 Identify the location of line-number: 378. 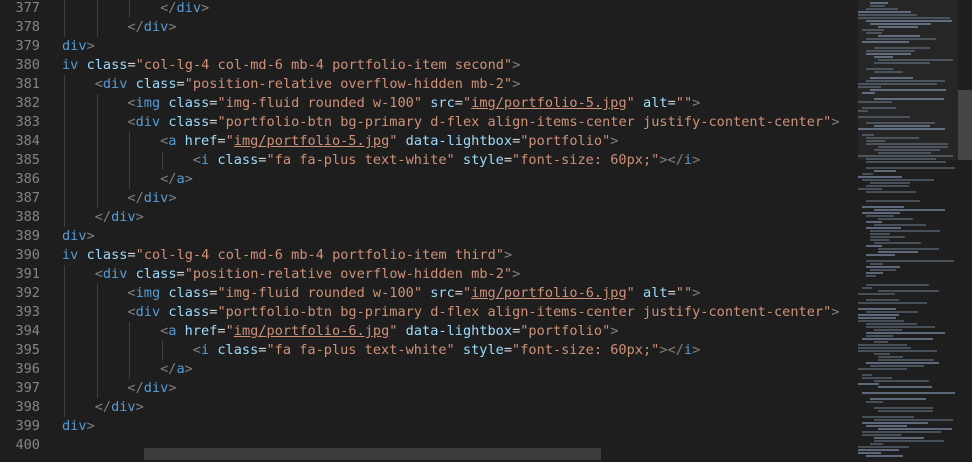
(27, 27).